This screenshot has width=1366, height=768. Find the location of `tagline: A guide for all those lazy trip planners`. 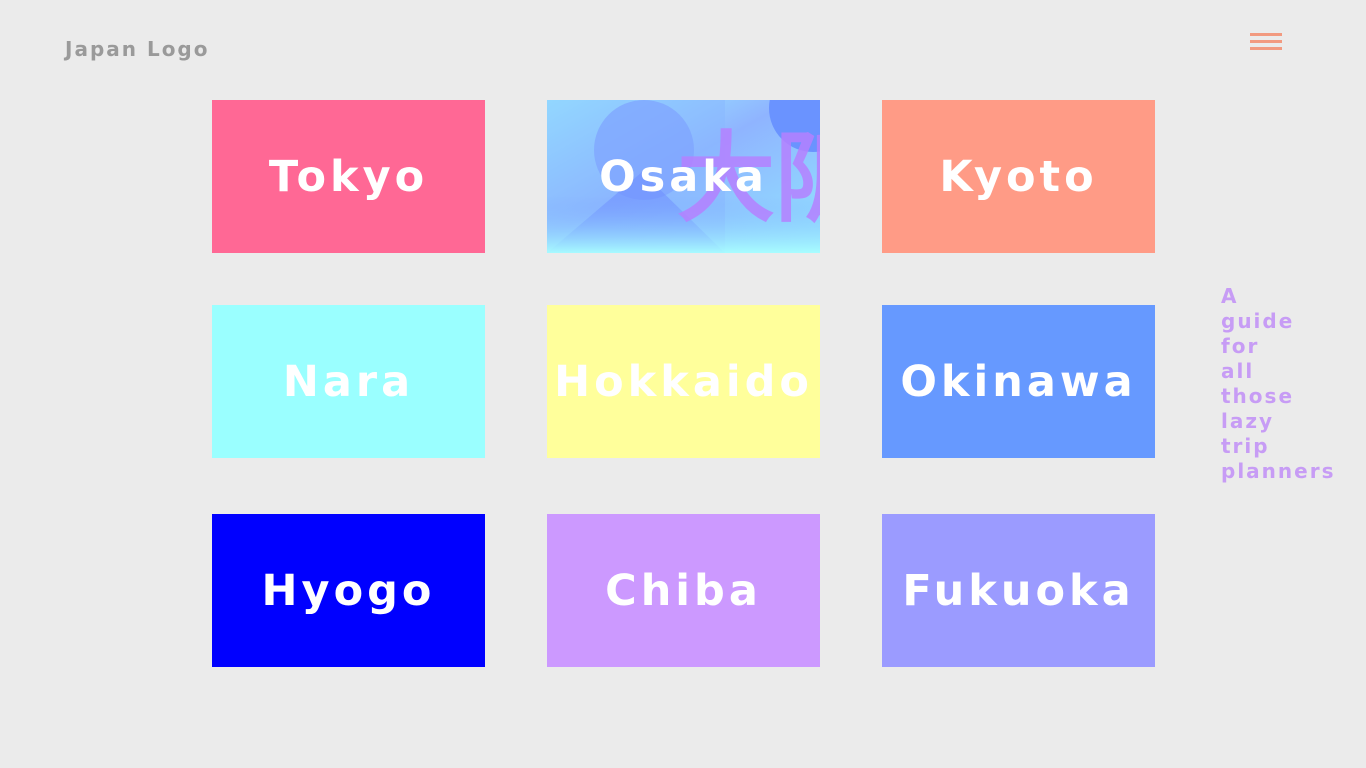

tagline: A guide for all those lazy trip planners is located at coordinates (1278, 383).